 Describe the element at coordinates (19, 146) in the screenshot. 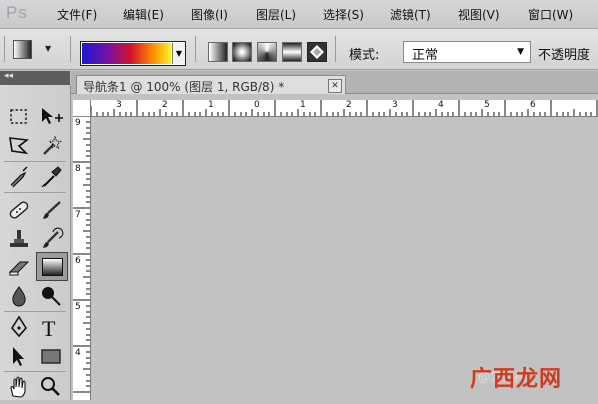

I see `lasso-tool-icon` at that location.